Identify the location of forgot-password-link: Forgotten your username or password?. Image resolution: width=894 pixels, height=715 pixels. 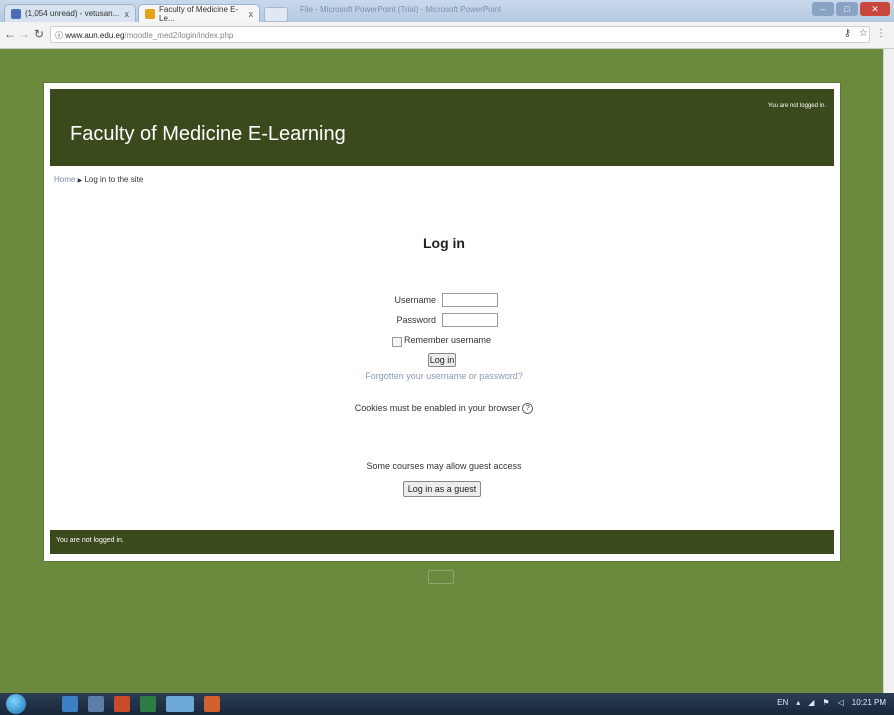
(444, 376).